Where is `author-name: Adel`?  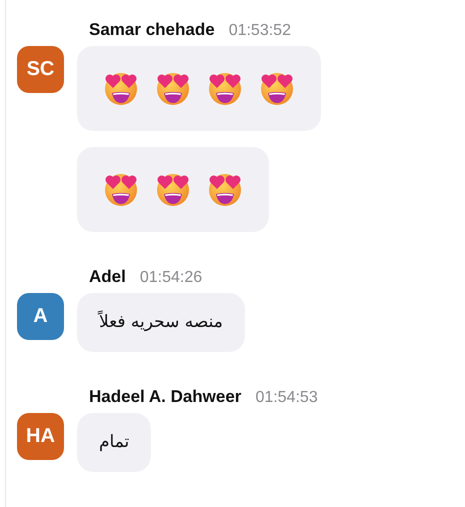
author-name: Adel is located at coordinates (107, 277).